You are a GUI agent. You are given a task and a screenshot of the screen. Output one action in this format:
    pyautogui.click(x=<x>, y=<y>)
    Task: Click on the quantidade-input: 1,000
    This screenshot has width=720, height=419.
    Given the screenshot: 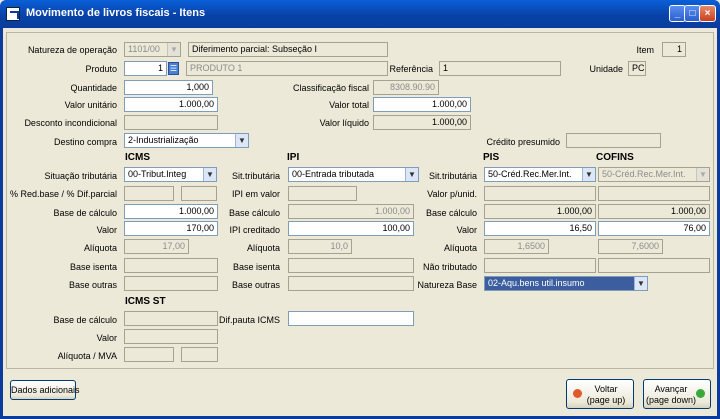 What is the action you would take?
    pyautogui.click(x=168, y=87)
    